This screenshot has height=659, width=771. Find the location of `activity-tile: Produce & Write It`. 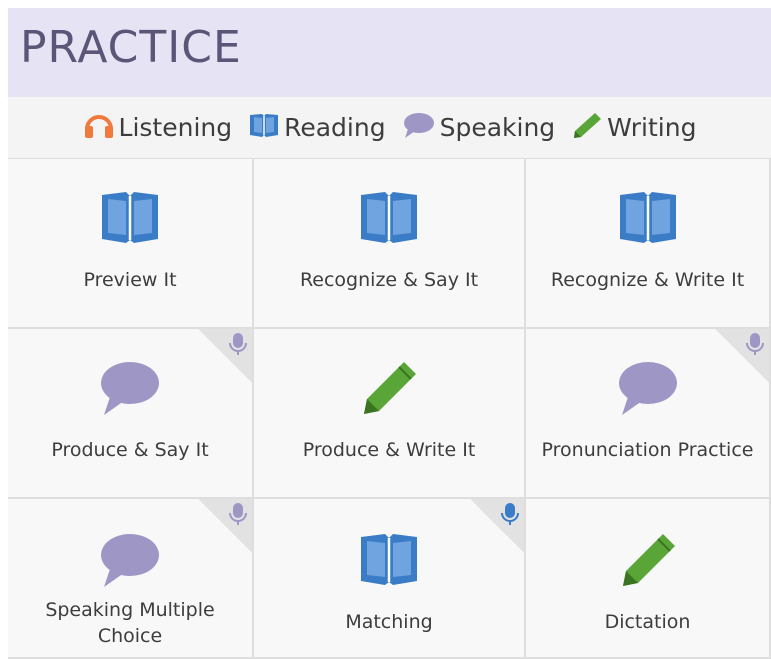

activity-tile: Produce & Write It is located at coordinates (390, 414).